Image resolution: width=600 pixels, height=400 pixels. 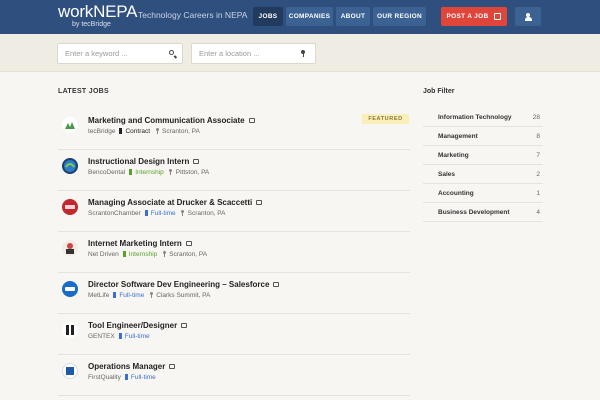 I want to click on job-meta: Net Driven Internship Scranton, PA, so click(x=147, y=254).